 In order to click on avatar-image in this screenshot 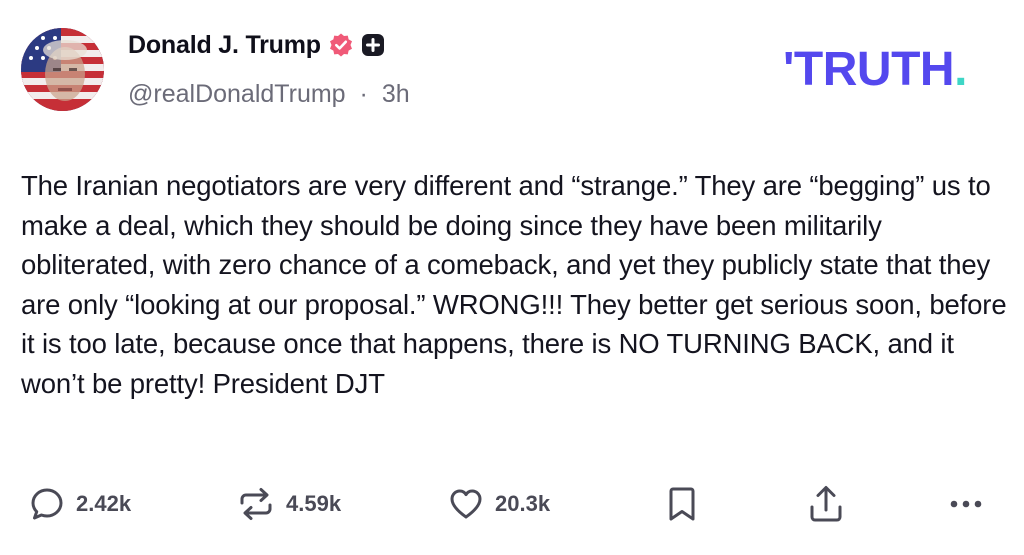, I will do `click(62, 69)`.